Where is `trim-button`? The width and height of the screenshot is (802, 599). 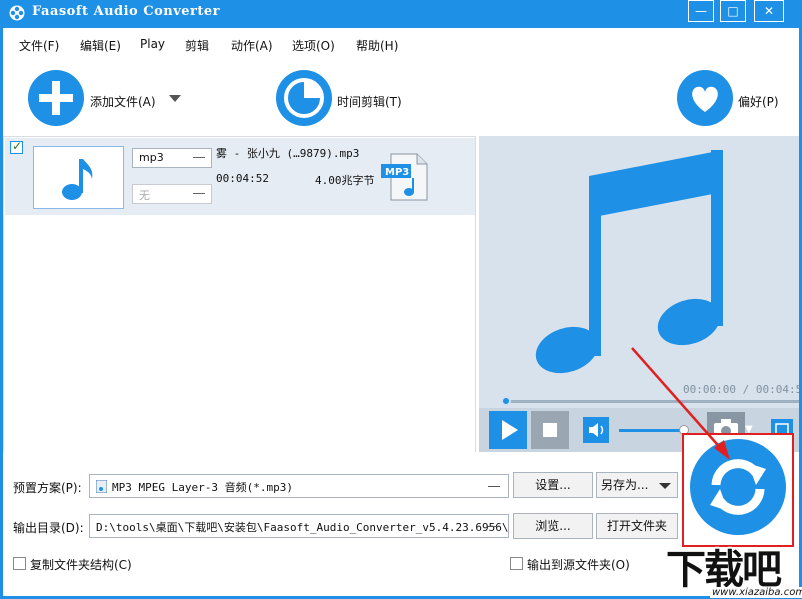
trim-button is located at coordinates (304, 98).